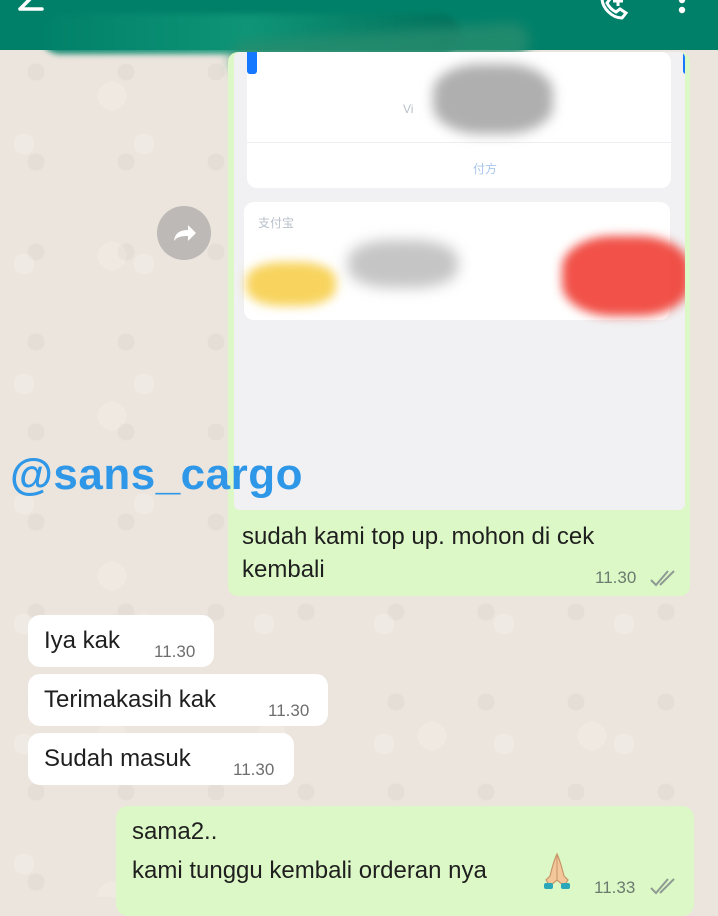 The height and width of the screenshot is (916, 718). What do you see at coordinates (615, 887) in the screenshot?
I see `message-time: 11.33` at bounding box center [615, 887].